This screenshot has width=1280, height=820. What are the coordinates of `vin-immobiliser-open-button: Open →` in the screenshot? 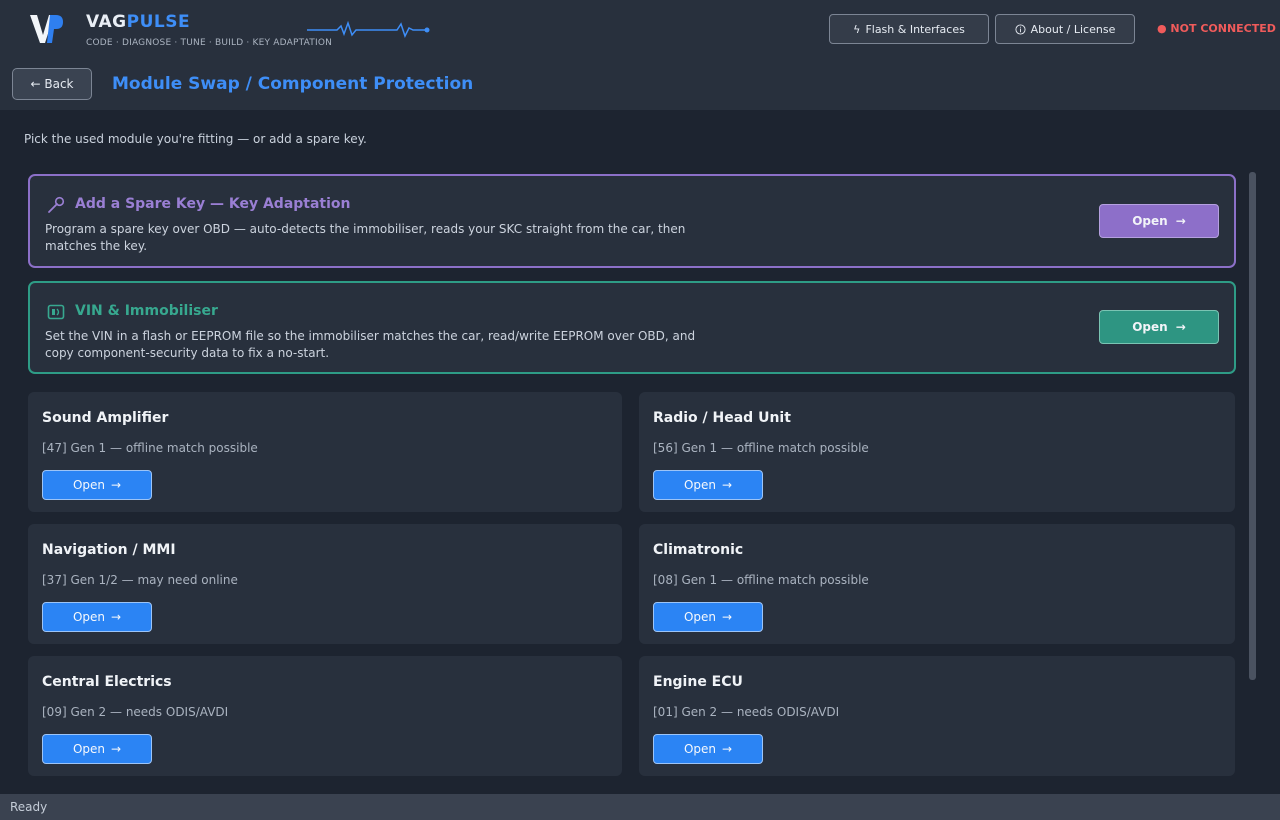 It's located at (1159, 327).